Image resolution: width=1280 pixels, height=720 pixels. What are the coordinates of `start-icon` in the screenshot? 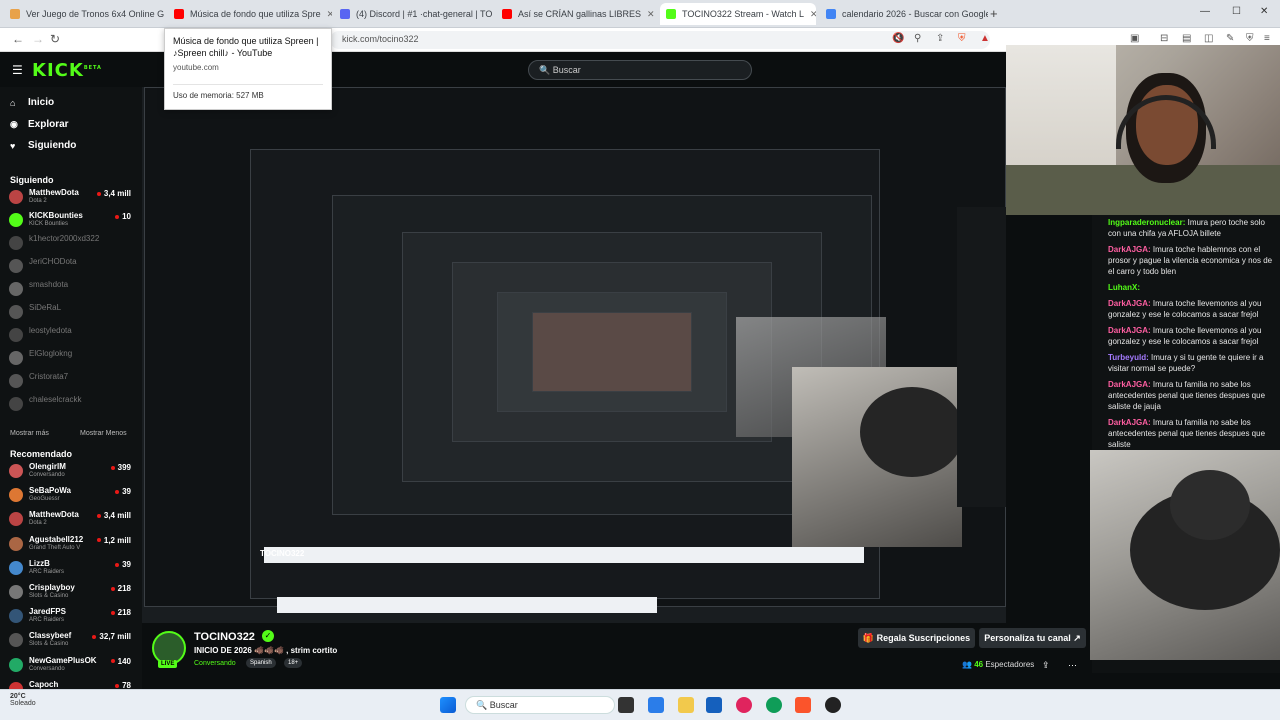 It's located at (448, 705).